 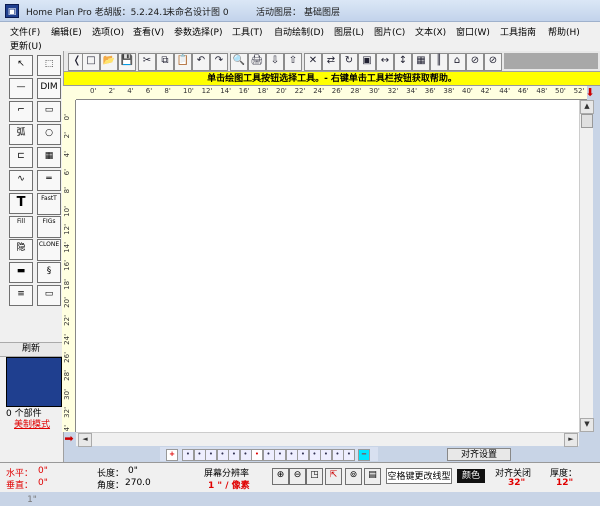 What do you see at coordinates (49, 65) in the screenshot?
I see `dimension-select-tool-icon: ⬚` at bounding box center [49, 65].